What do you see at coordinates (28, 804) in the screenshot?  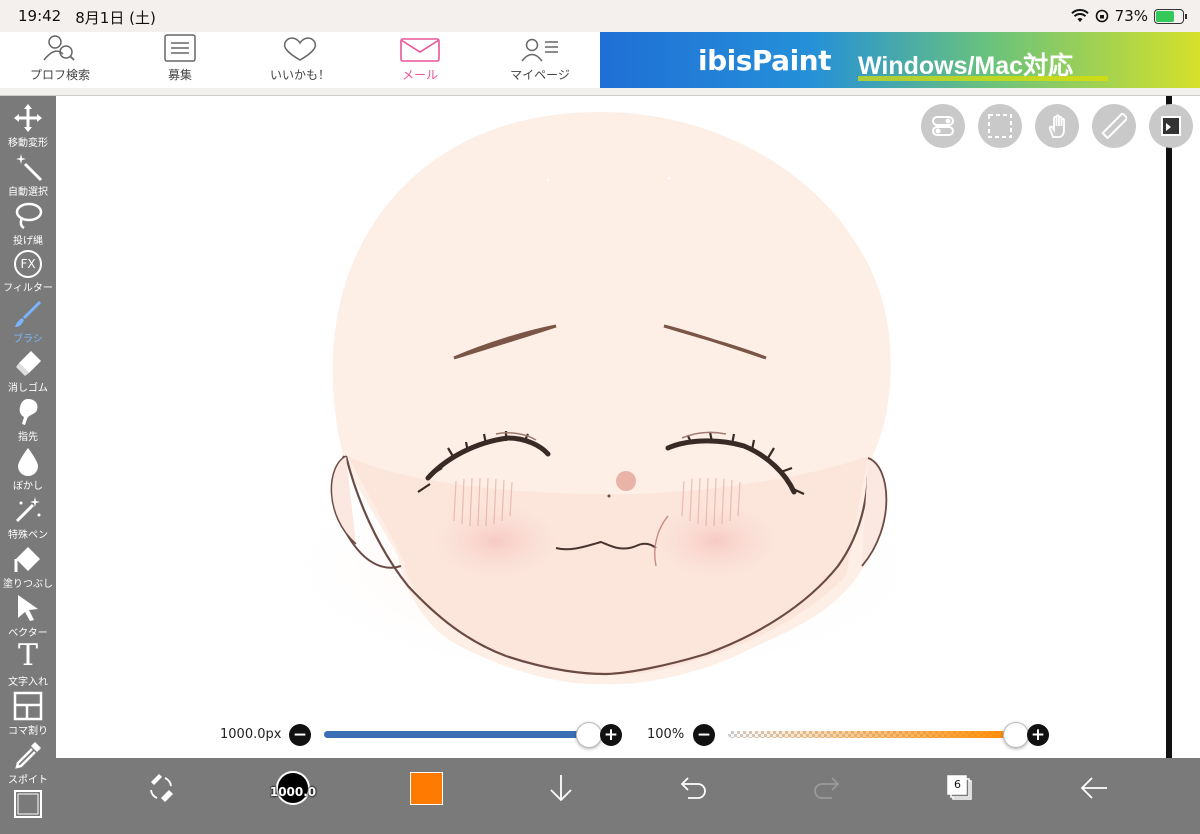 I see `canvas-icon` at bounding box center [28, 804].